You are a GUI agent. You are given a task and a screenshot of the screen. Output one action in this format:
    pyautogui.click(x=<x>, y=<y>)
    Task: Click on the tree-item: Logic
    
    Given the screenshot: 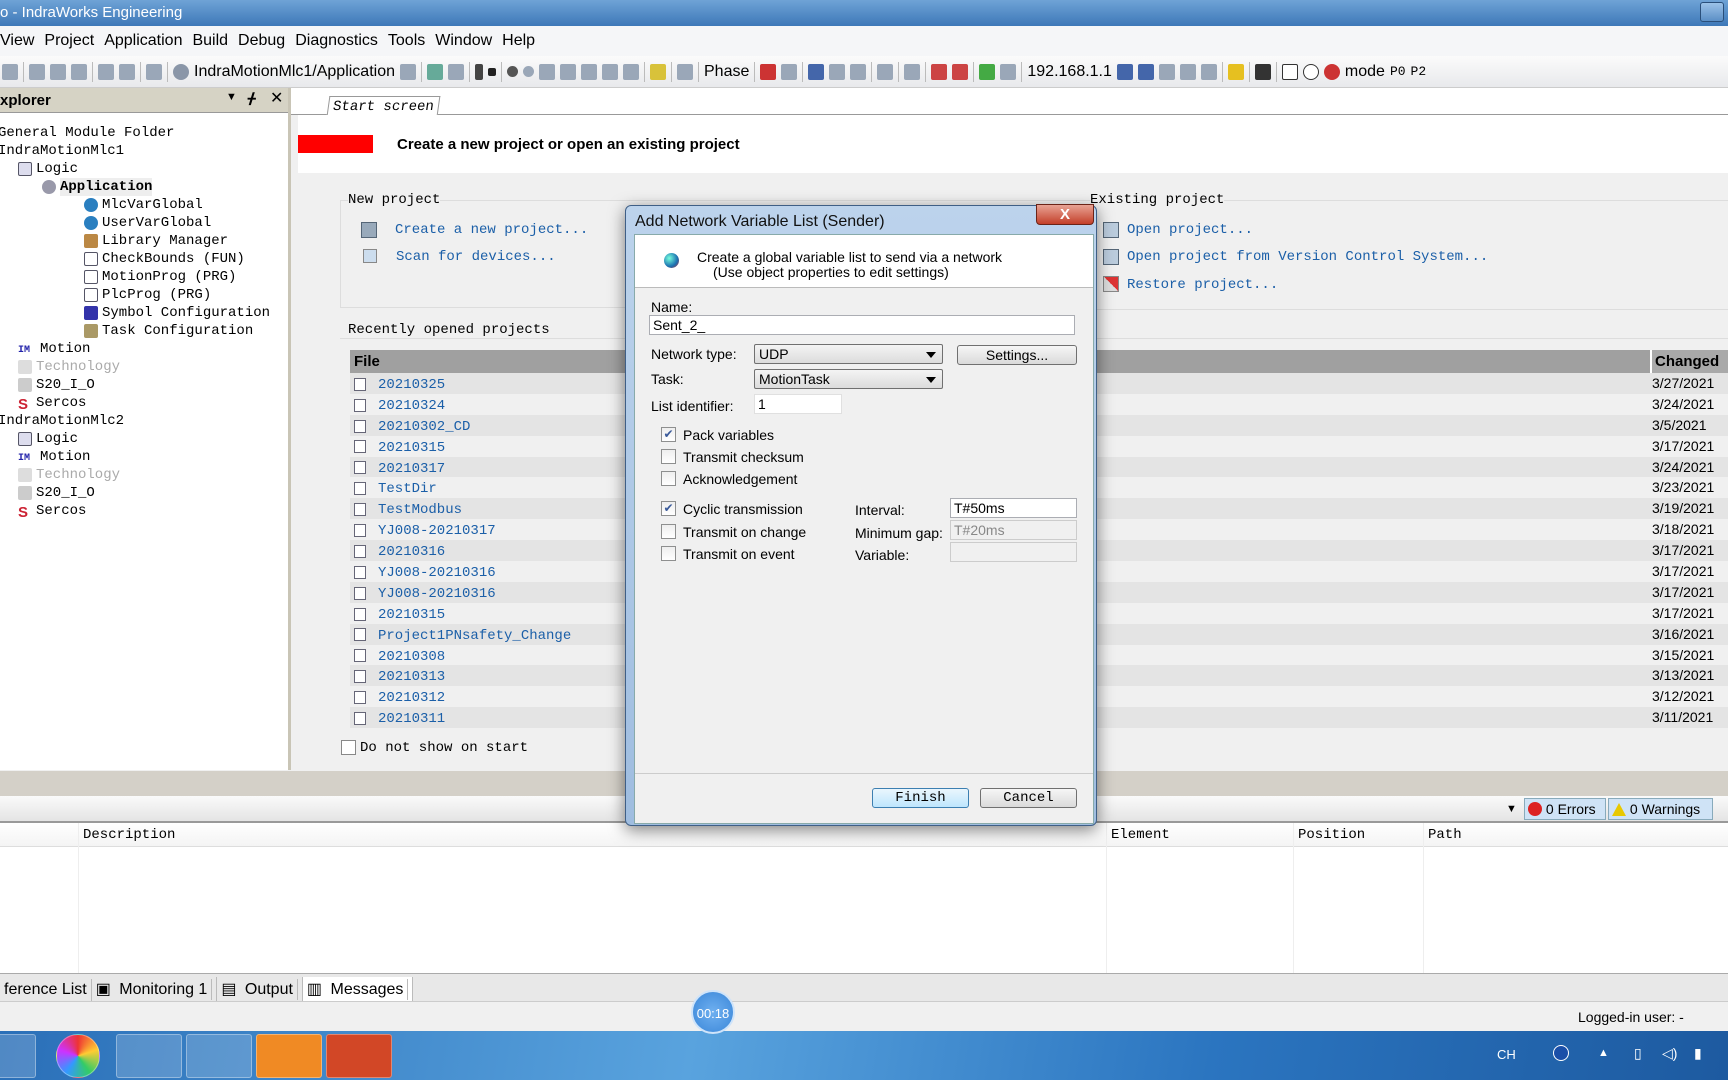 What is the action you would take?
    pyautogui.click(x=48, y=169)
    